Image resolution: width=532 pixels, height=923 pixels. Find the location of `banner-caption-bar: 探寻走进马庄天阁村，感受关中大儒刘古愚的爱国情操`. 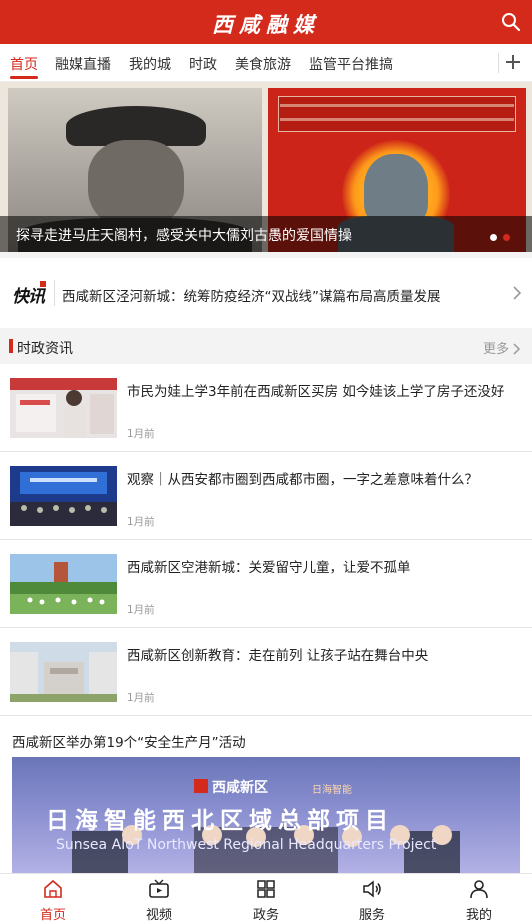

banner-caption-bar: 探寻走进马庄天阁村，感受关中大儒刘古愚的爱国情操 is located at coordinates (266, 234).